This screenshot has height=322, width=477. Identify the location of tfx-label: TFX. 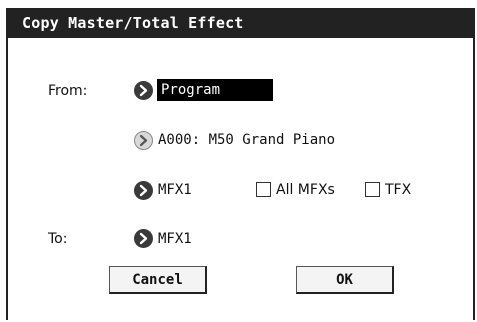
(398, 190).